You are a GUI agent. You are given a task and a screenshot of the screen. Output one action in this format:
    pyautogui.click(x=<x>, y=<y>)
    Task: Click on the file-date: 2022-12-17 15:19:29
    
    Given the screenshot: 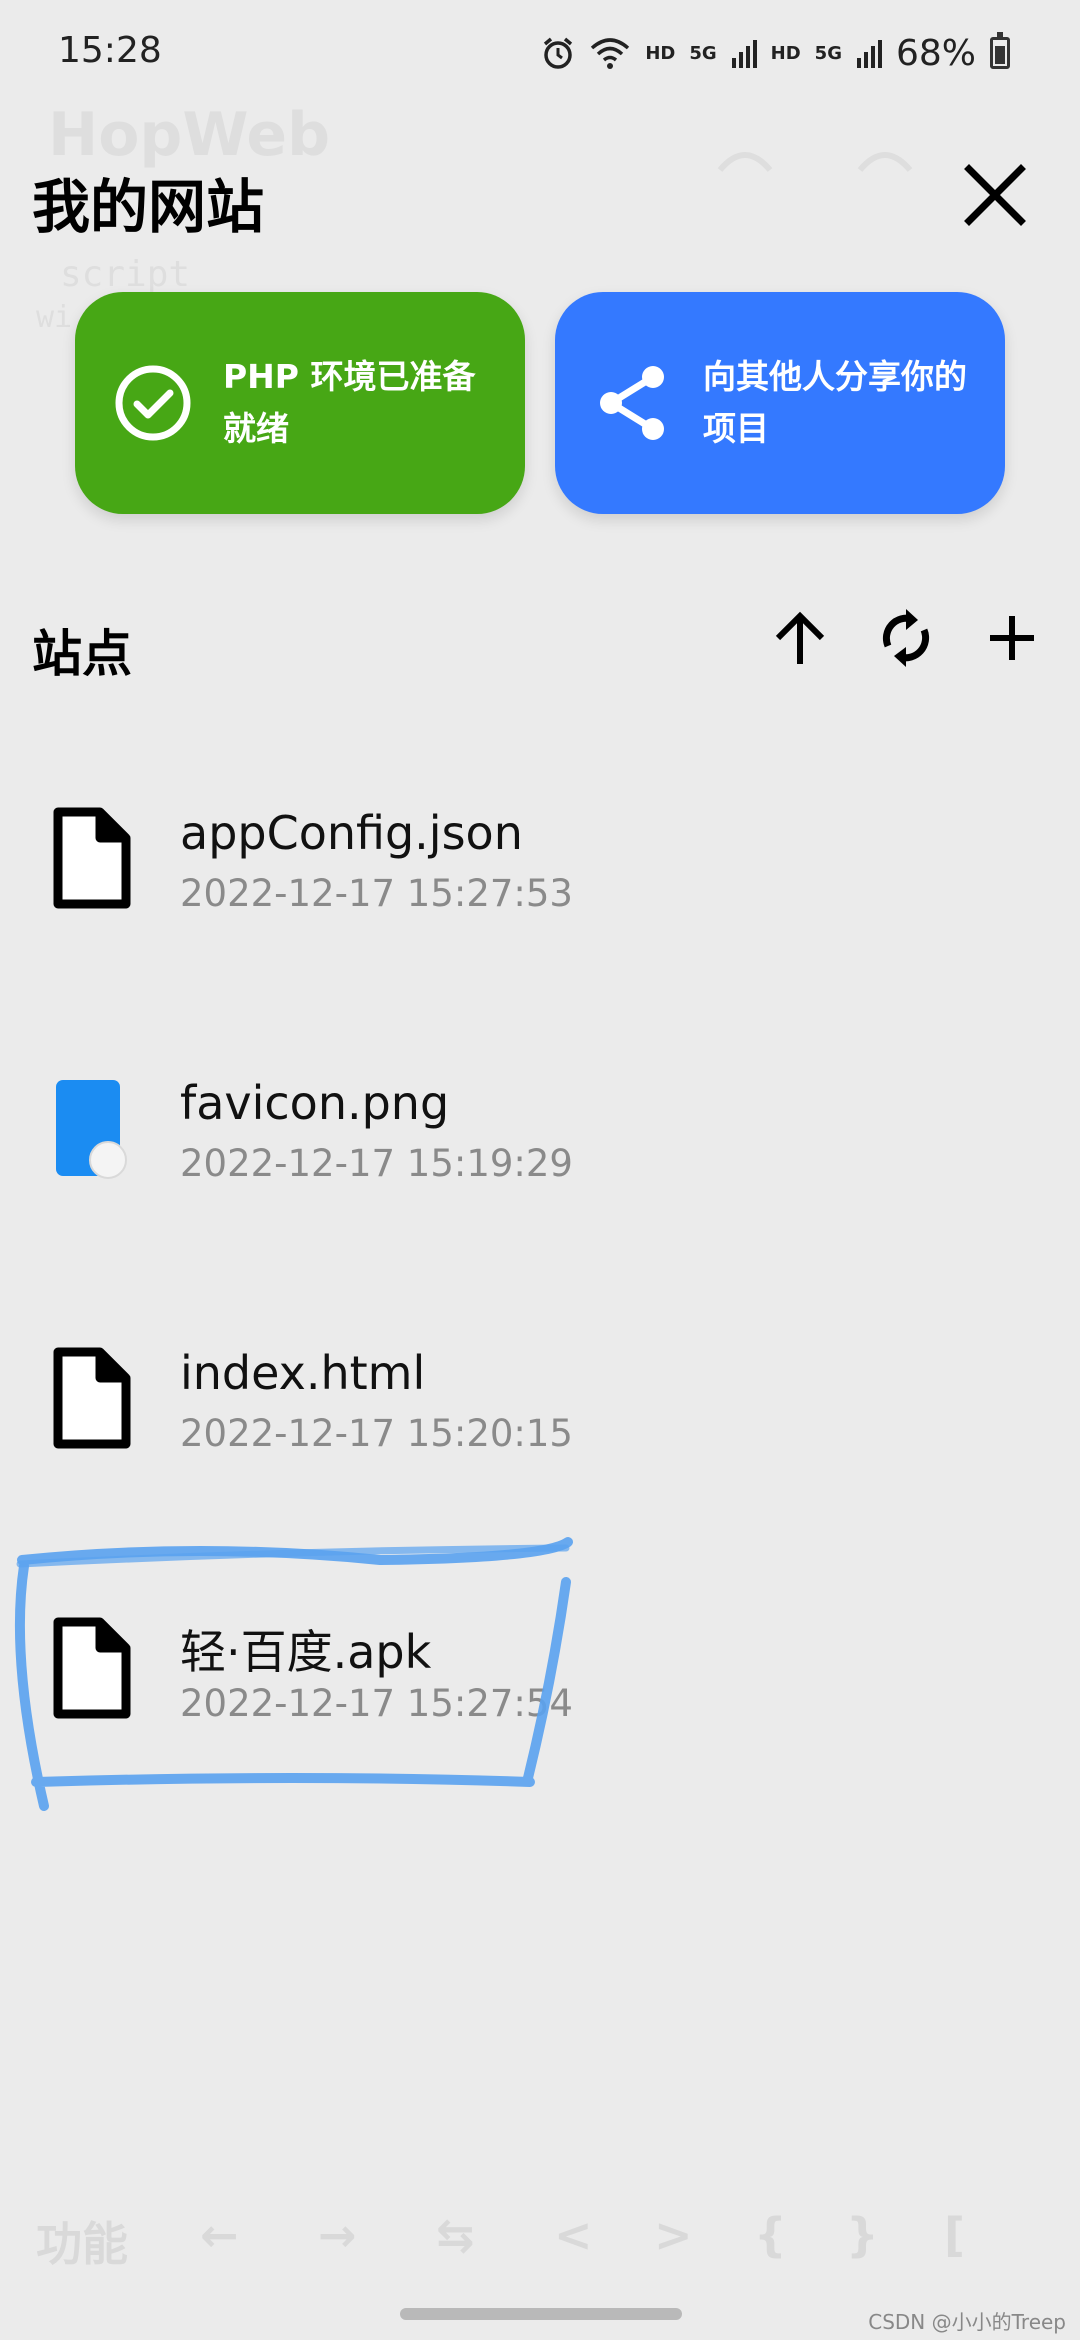 What is the action you would take?
    pyautogui.click(x=376, y=1163)
    